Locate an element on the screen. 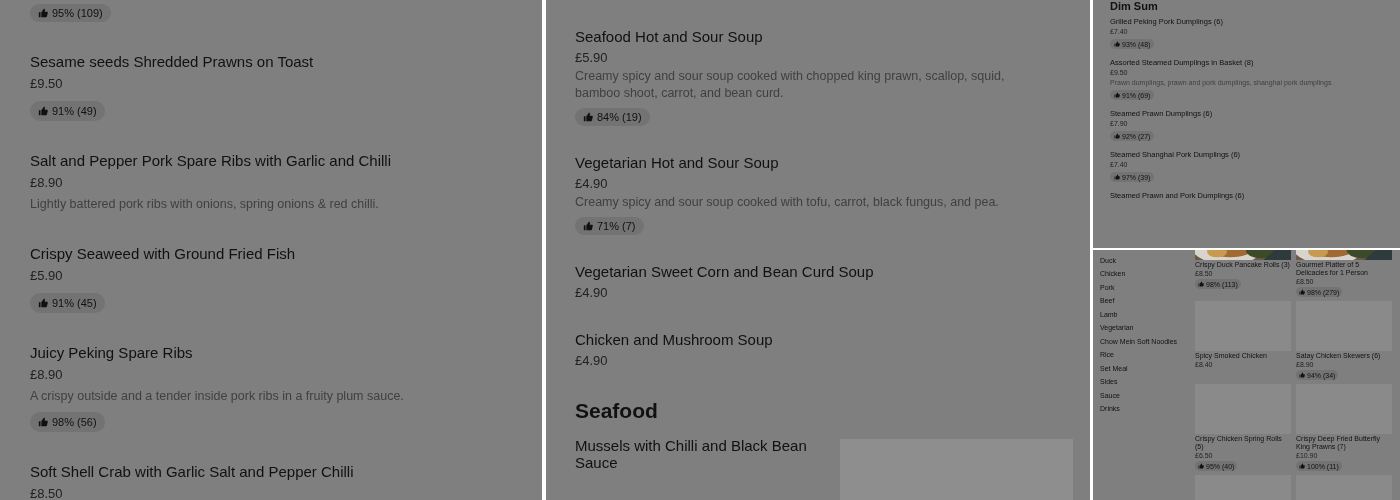 The image size is (1400, 500). section-heading: Dim Sum is located at coordinates (1134, 6).